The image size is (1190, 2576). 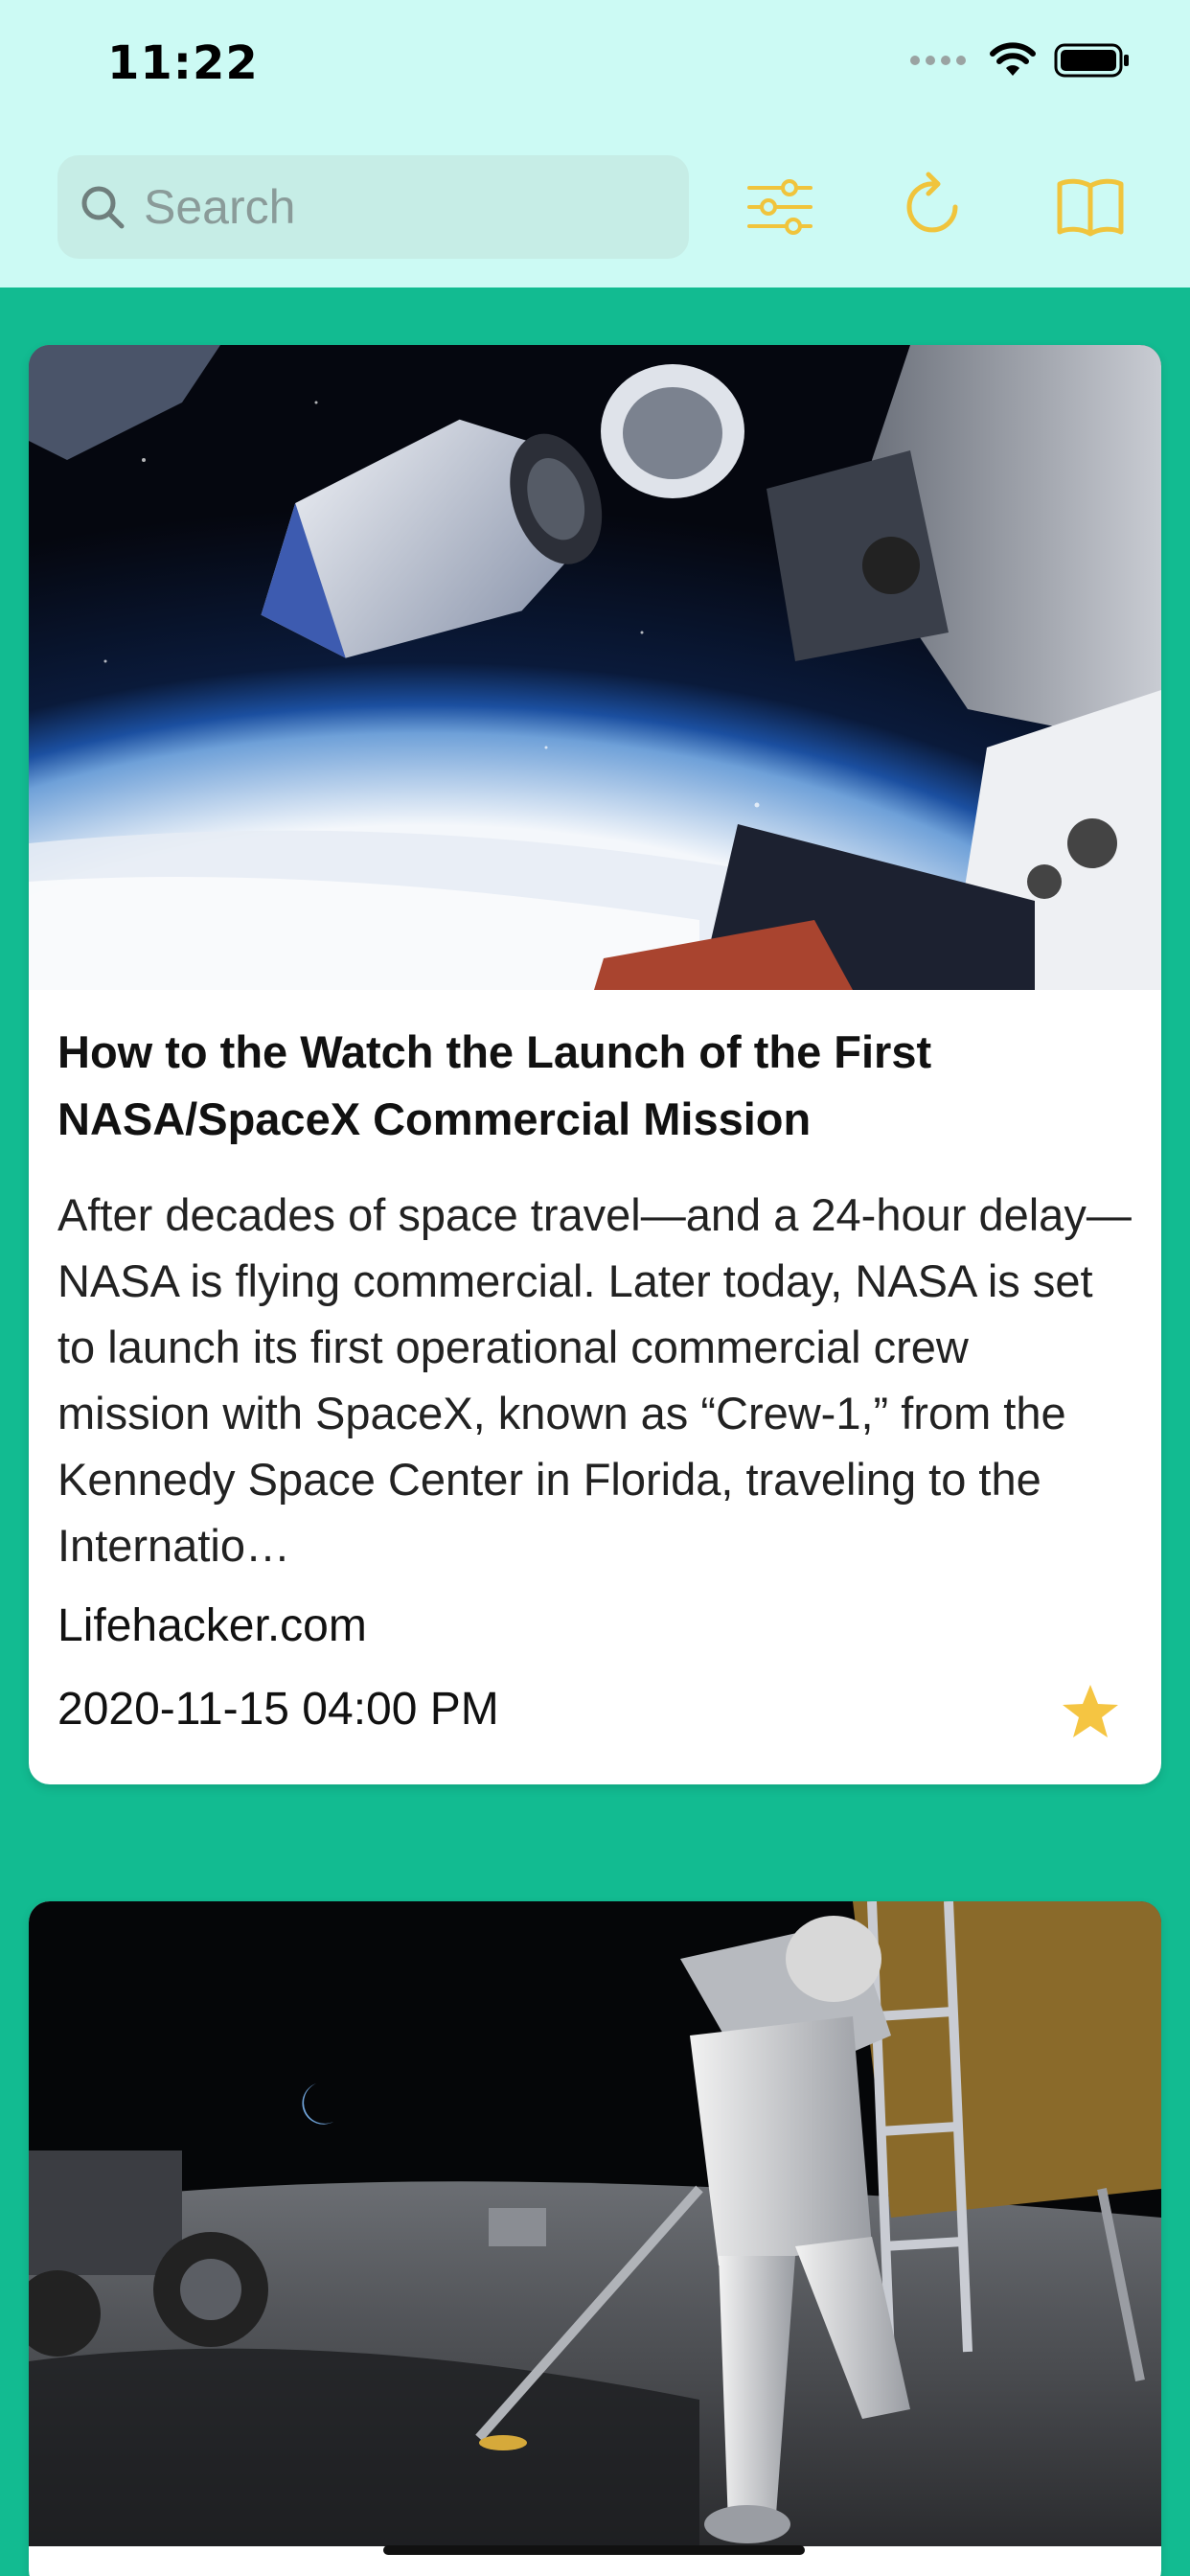 What do you see at coordinates (212, 1625) in the screenshot?
I see `article-source: Lifehacker.com` at bounding box center [212, 1625].